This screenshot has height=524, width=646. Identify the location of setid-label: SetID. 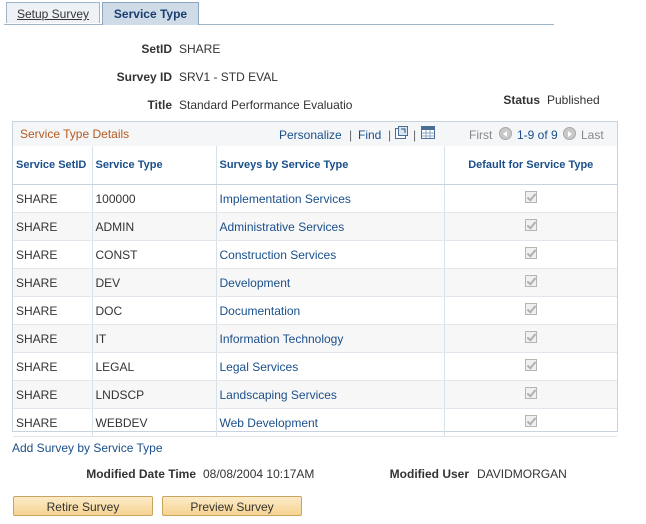
(156, 49).